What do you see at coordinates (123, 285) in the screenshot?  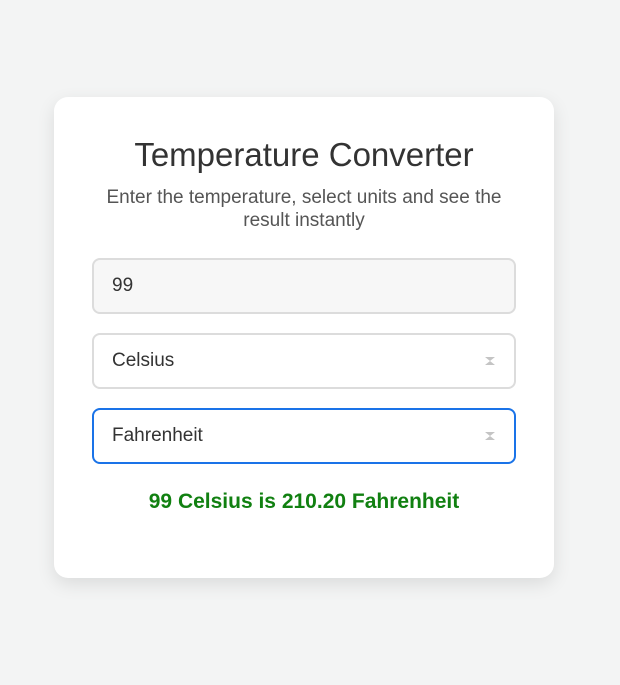 I see `temperature-input-value: 99` at bounding box center [123, 285].